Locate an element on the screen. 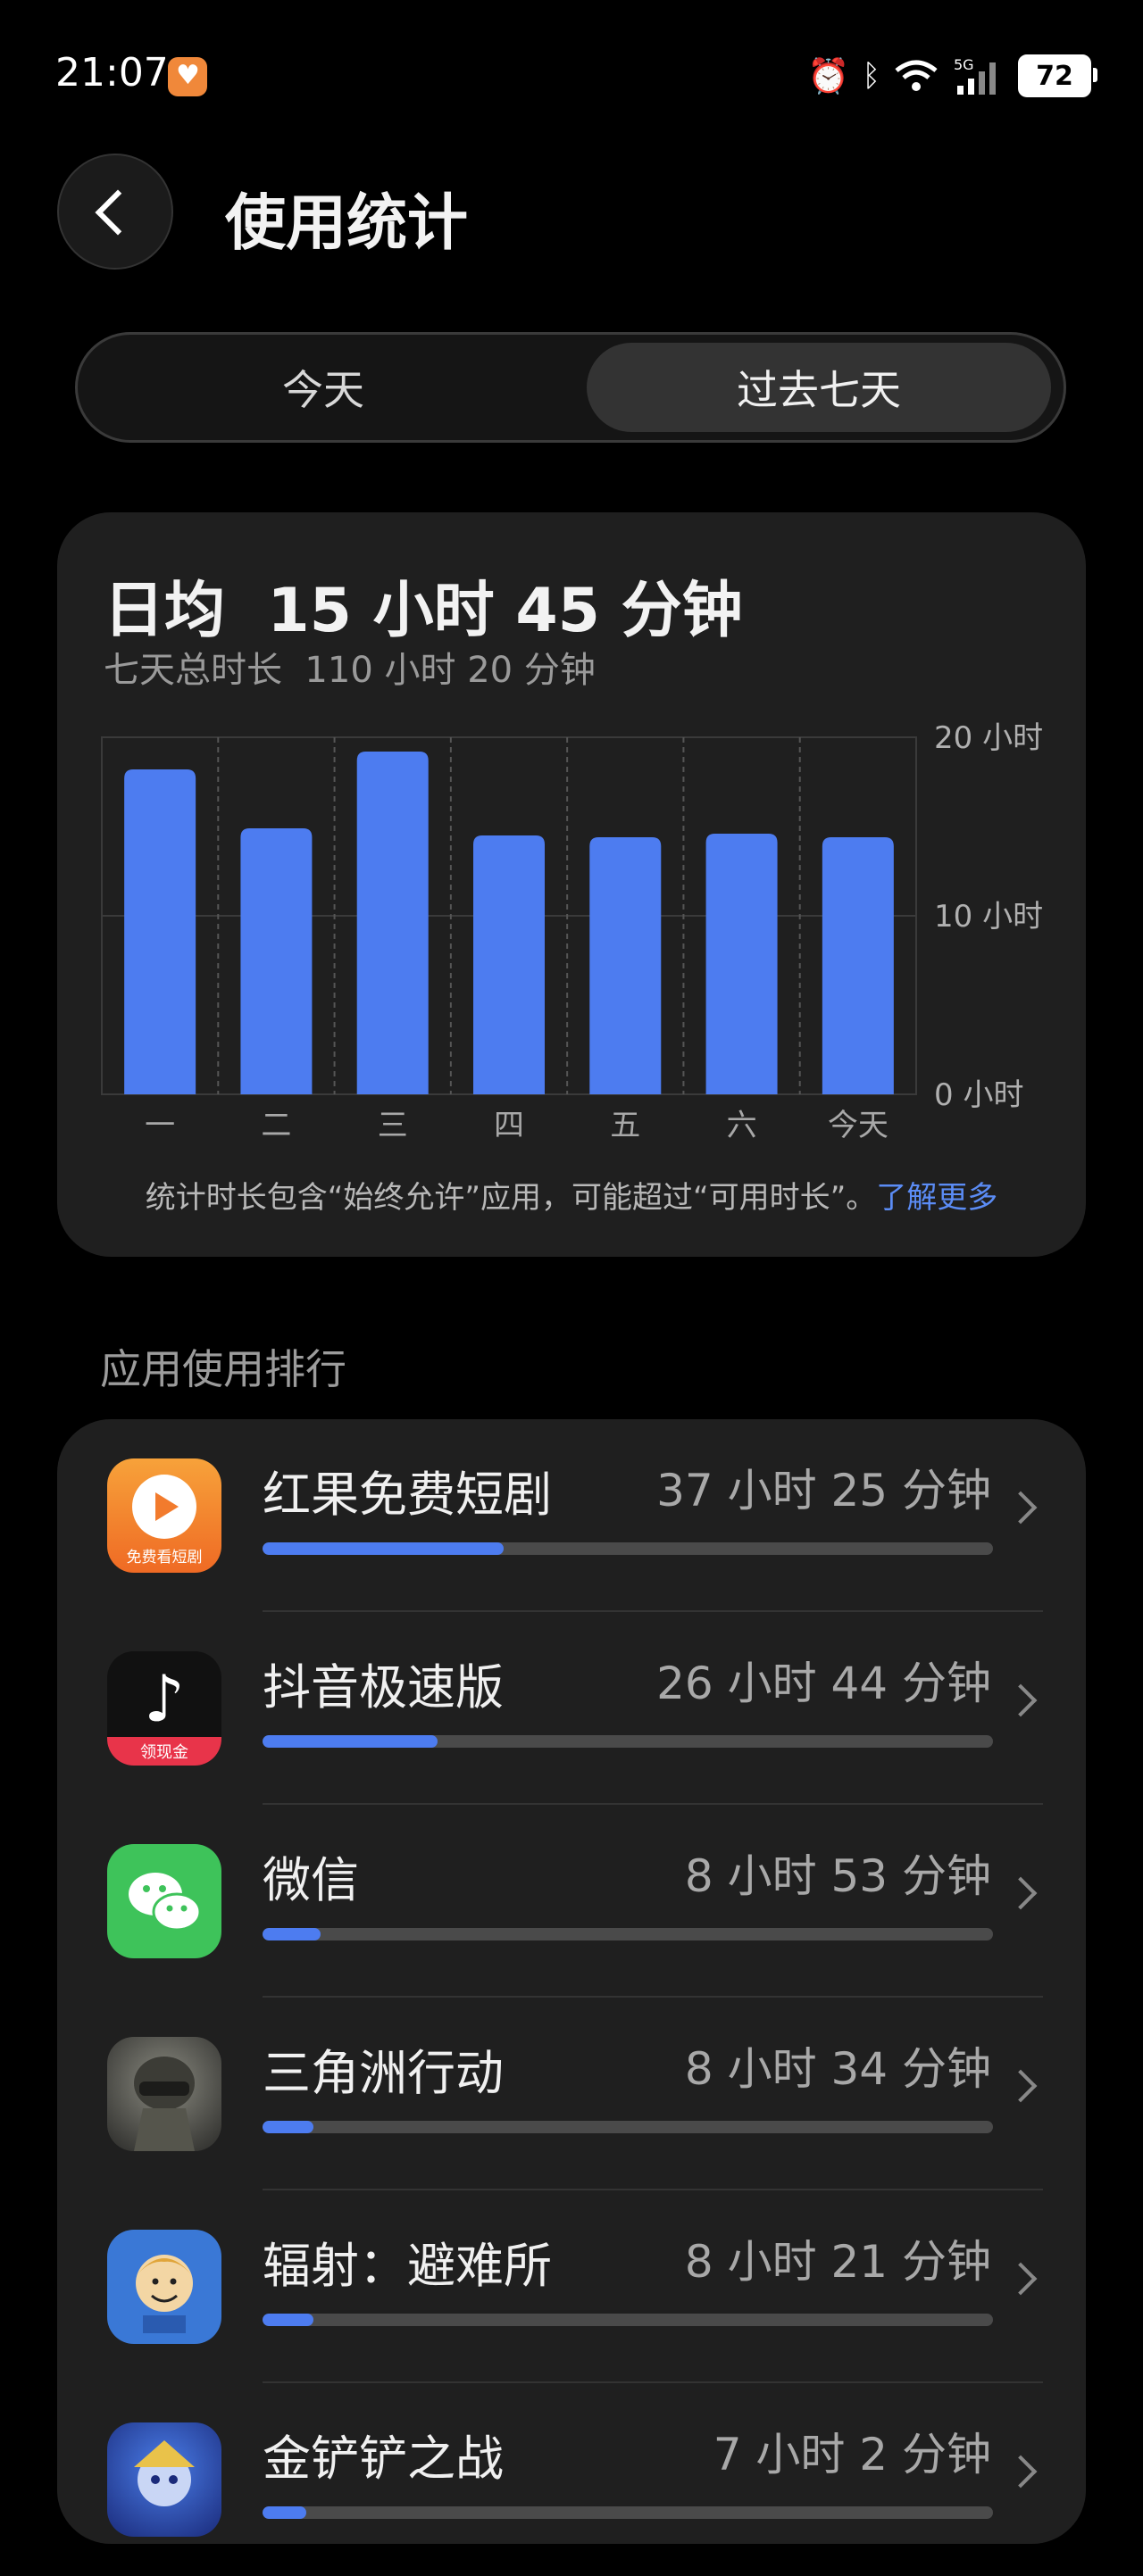  douyin-icon: ♪ 领现金 is located at coordinates (164, 1709).